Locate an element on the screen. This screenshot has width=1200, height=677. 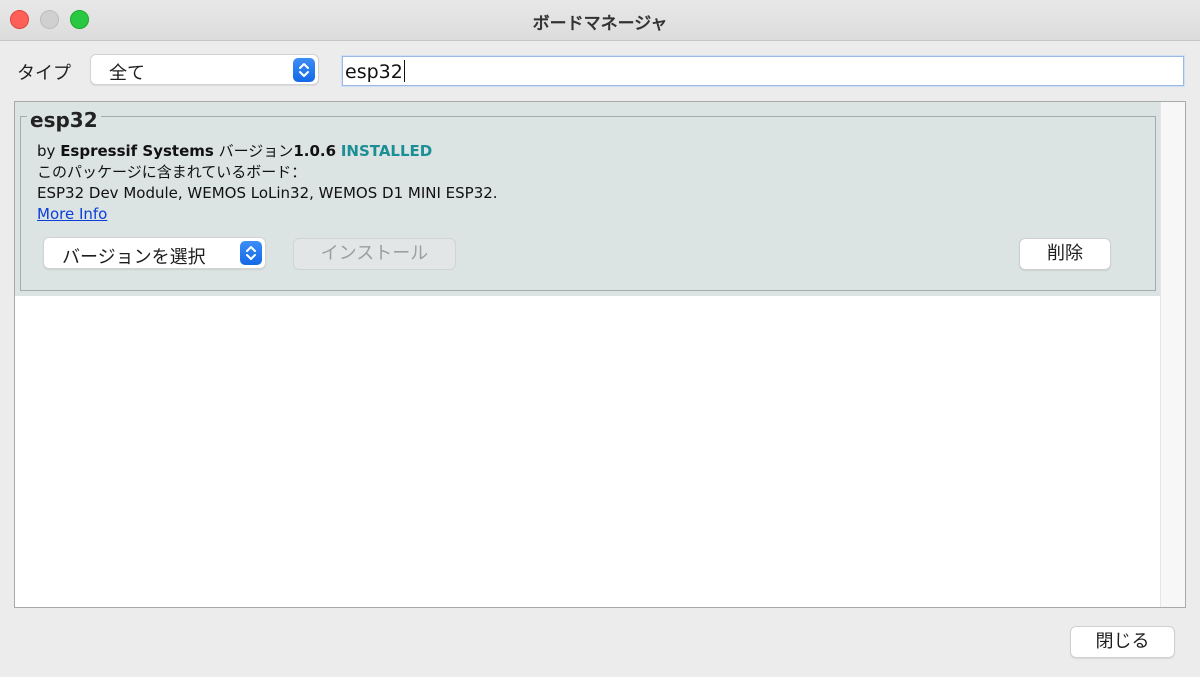
version-select: バージョンを選択 is located at coordinates (154, 253).